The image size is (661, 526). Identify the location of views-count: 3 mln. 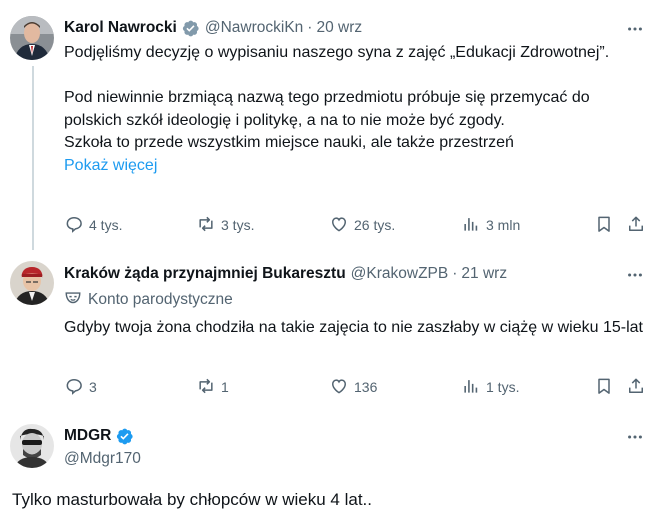
(503, 225).